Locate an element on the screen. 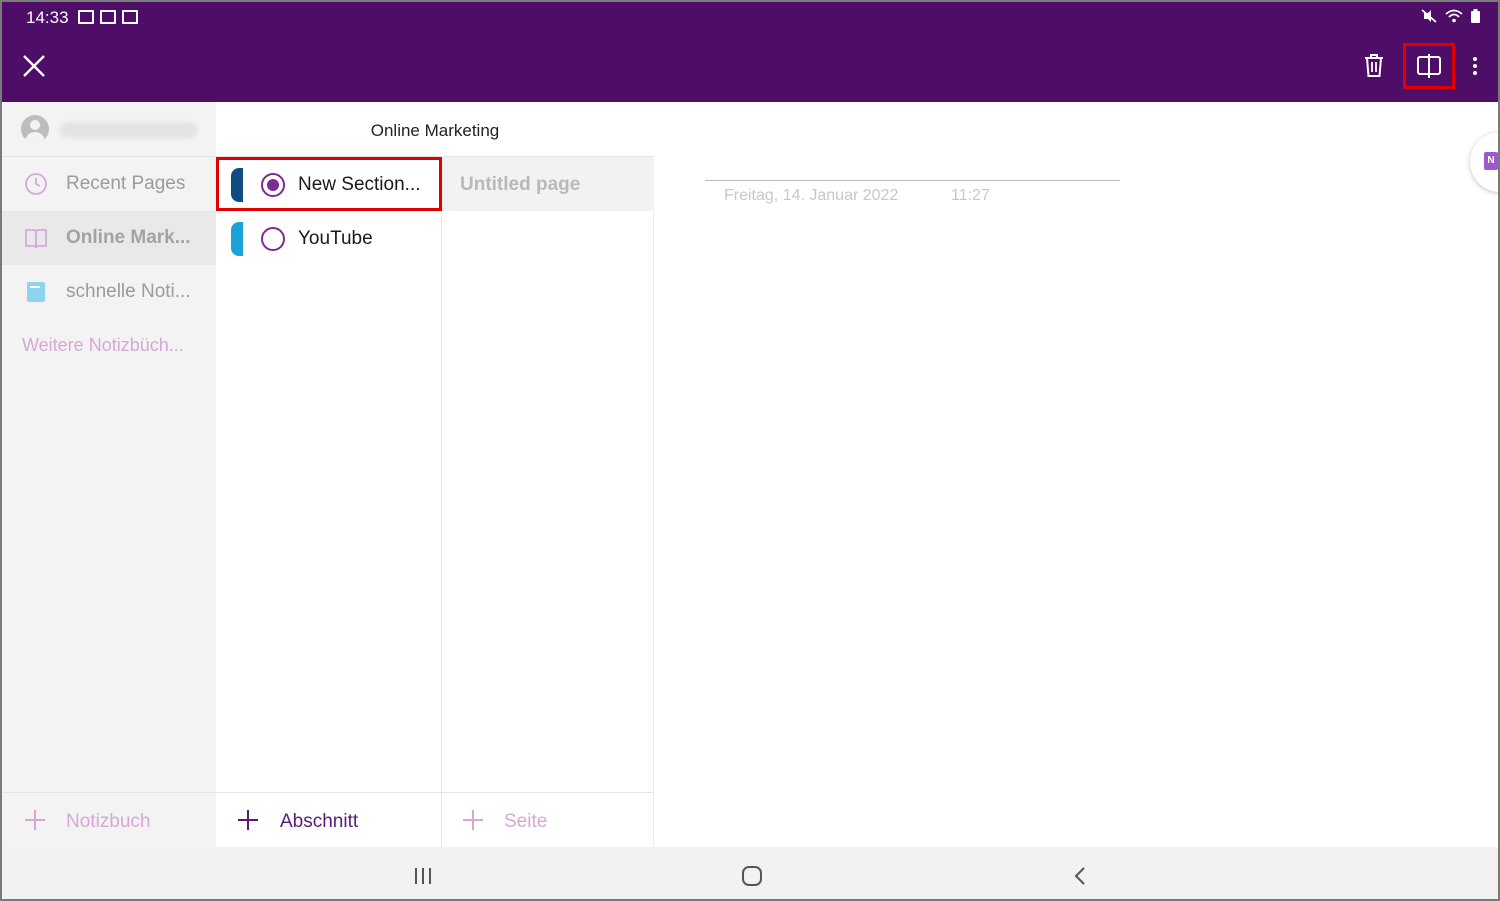 Image resolution: width=1500 pixels, height=901 pixels. recents-icon is located at coordinates (423, 876).